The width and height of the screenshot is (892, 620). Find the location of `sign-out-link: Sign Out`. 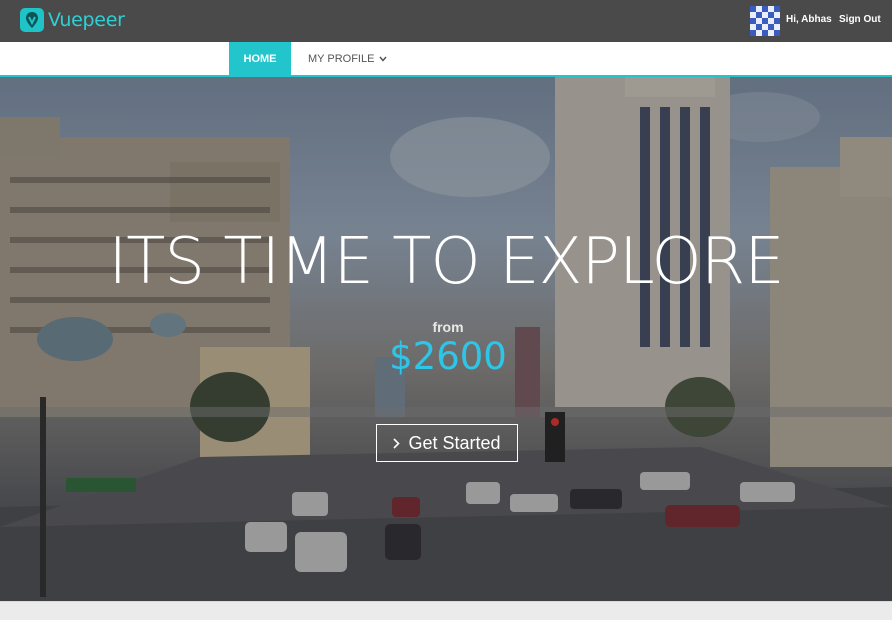

sign-out-link: Sign Out is located at coordinates (860, 19).